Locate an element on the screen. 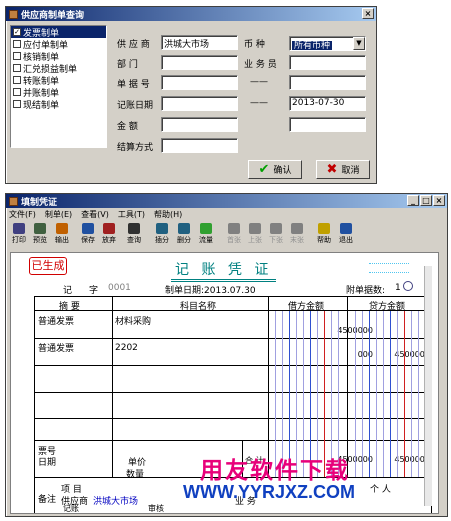 The width and height of the screenshot is (451, 521). toolbar-label: 删分 is located at coordinates (184, 240).